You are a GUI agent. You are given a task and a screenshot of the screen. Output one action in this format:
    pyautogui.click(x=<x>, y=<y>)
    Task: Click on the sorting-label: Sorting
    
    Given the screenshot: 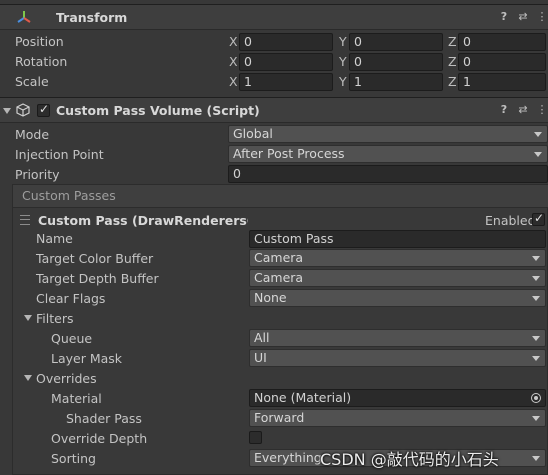 What is the action you would take?
    pyautogui.click(x=73, y=458)
    